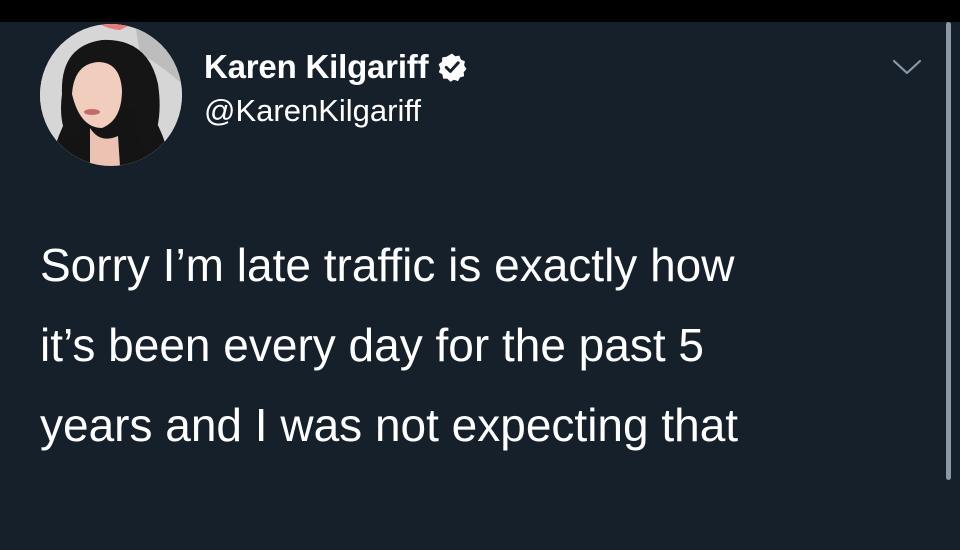 This screenshot has height=550, width=960. I want to click on verified-badge-icon, so click(452, 67).